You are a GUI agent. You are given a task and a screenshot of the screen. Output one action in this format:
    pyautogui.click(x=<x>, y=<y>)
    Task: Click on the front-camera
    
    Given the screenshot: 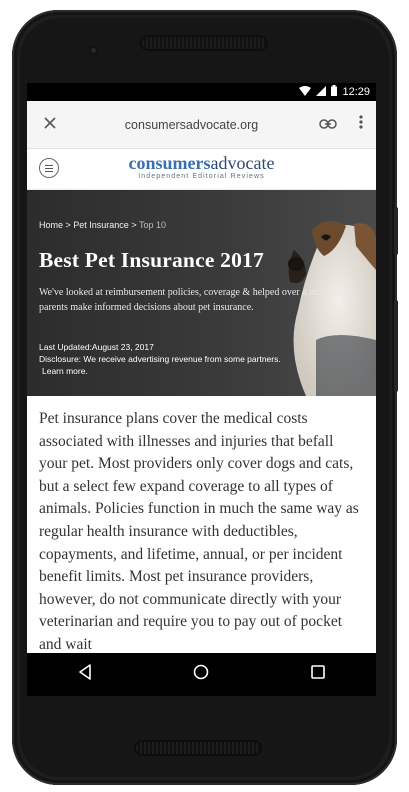 What is the action you would take?
    pyautogui.click(x=93, y=50)
    